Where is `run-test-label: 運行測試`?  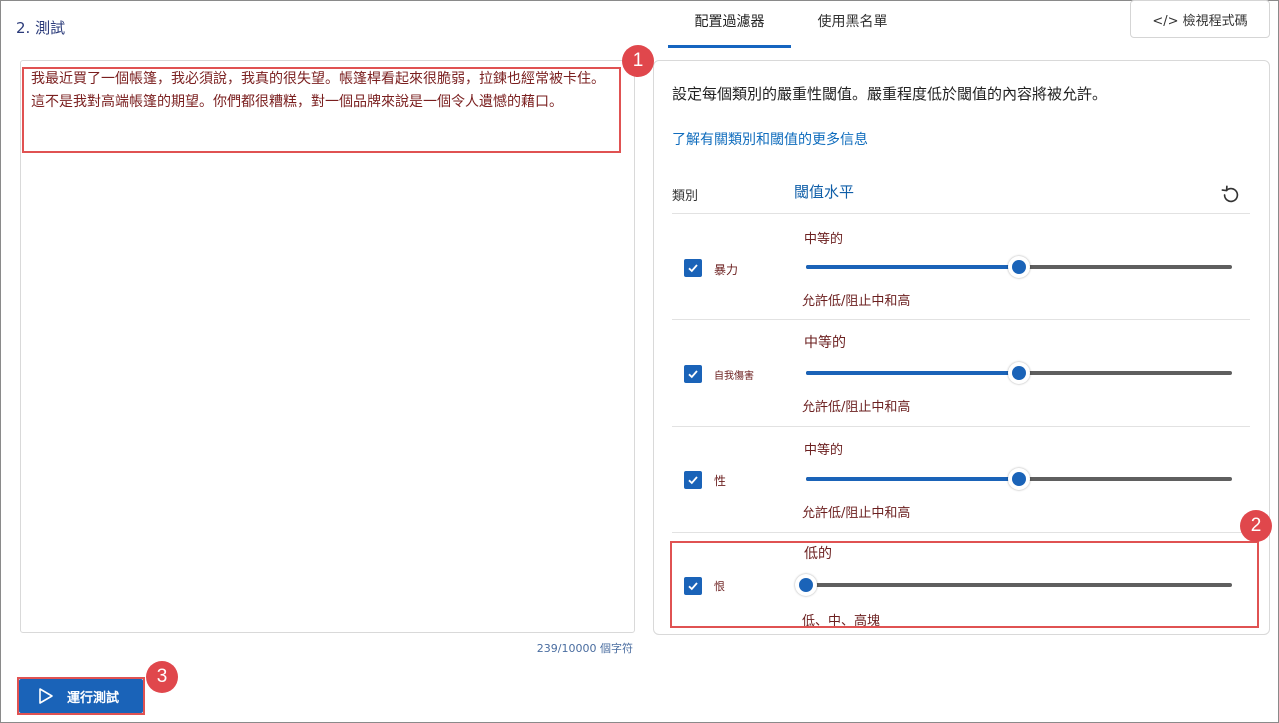 run-test-label: 運行測試 is located at coordinates (93, 698).